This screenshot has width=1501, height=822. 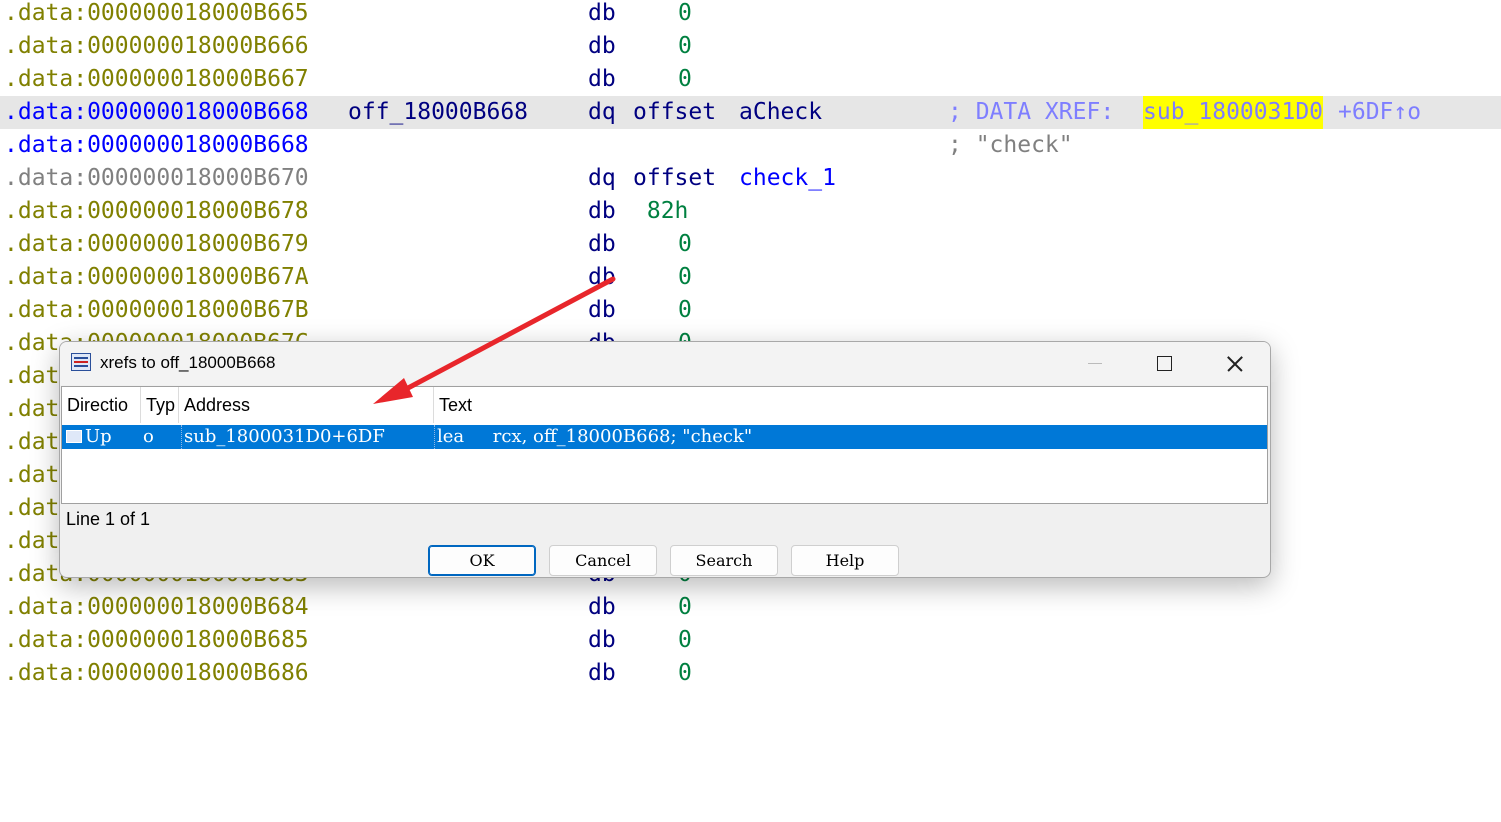 What do you see at coordinates (750, 673) in the screenshot?
I see `listing-line: .data:000000018000B686 db 0` at bounding box center [750, 673].